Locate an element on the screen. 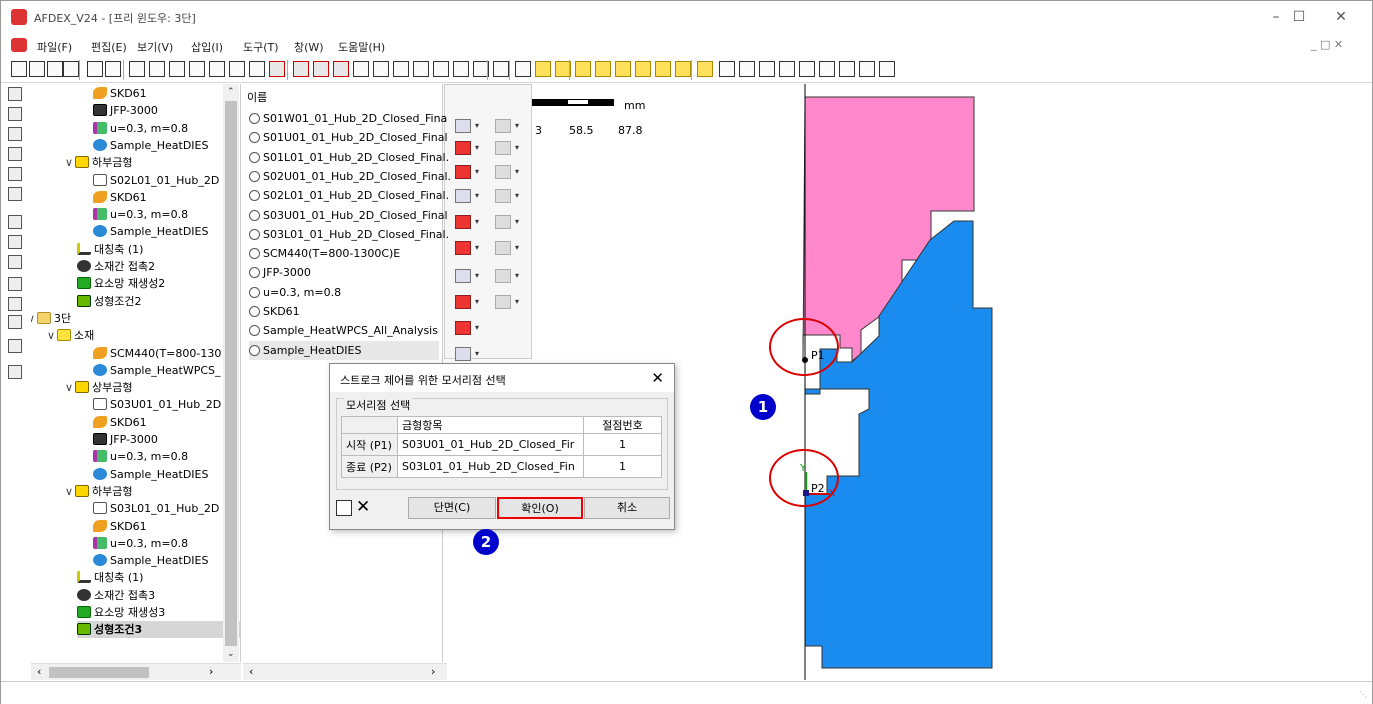 This screenshot has width=1373, height=704. table-row-end: 종료 (P2) S03L01_01_Hub_2D_Closed_Fin 1 is located at coordinates (501, 466).